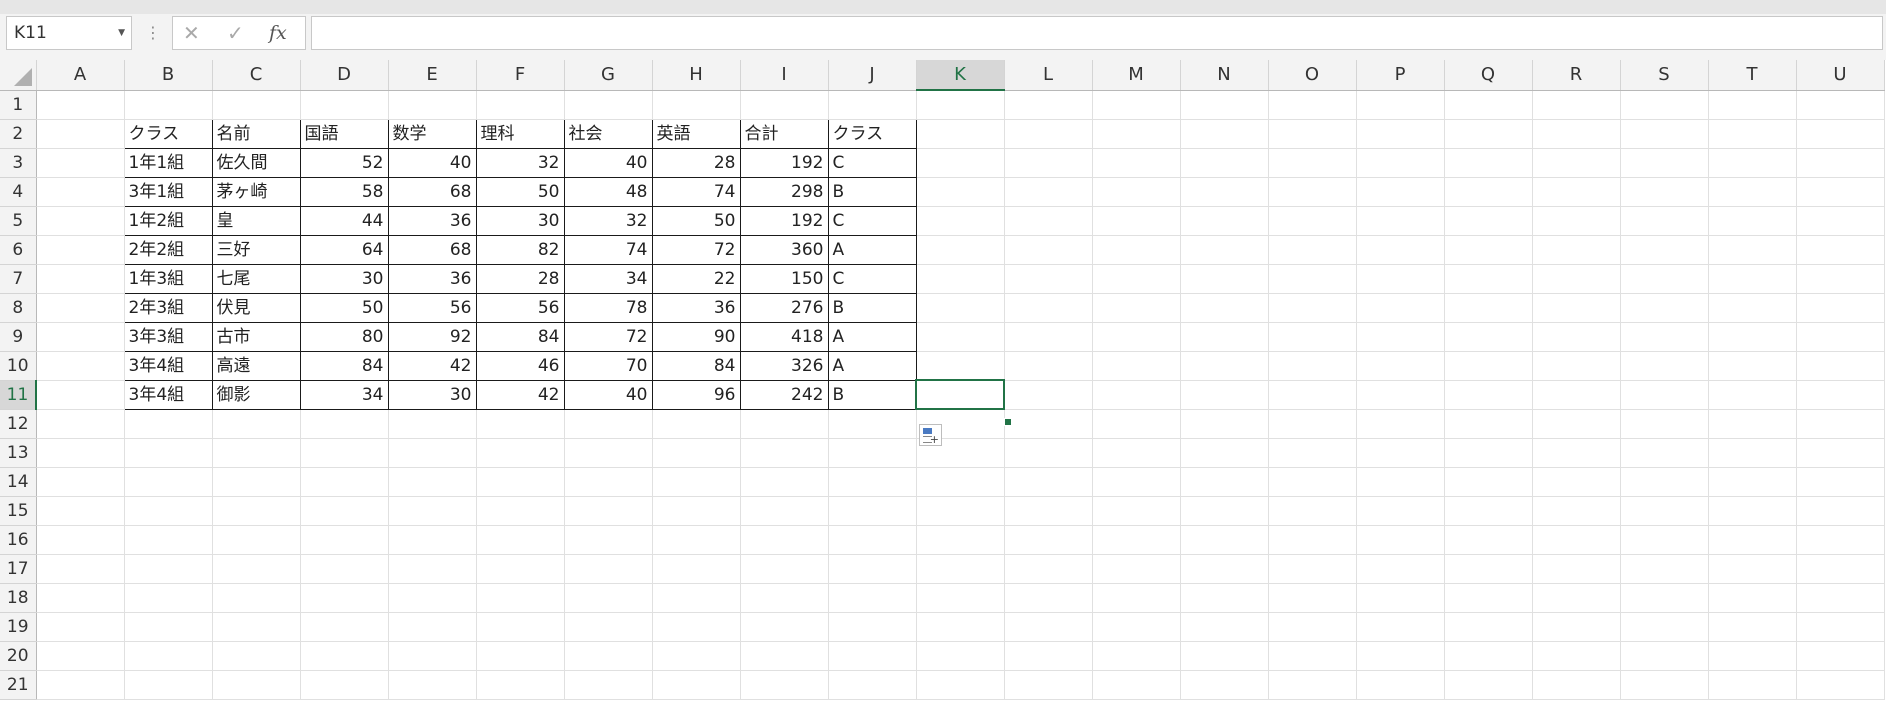 The height and width of the screenshot is (722, 1886). What do you see at coordinates (80, 540) in the screenshot?
I see `cell-a16` at bounding box center [80, 540].